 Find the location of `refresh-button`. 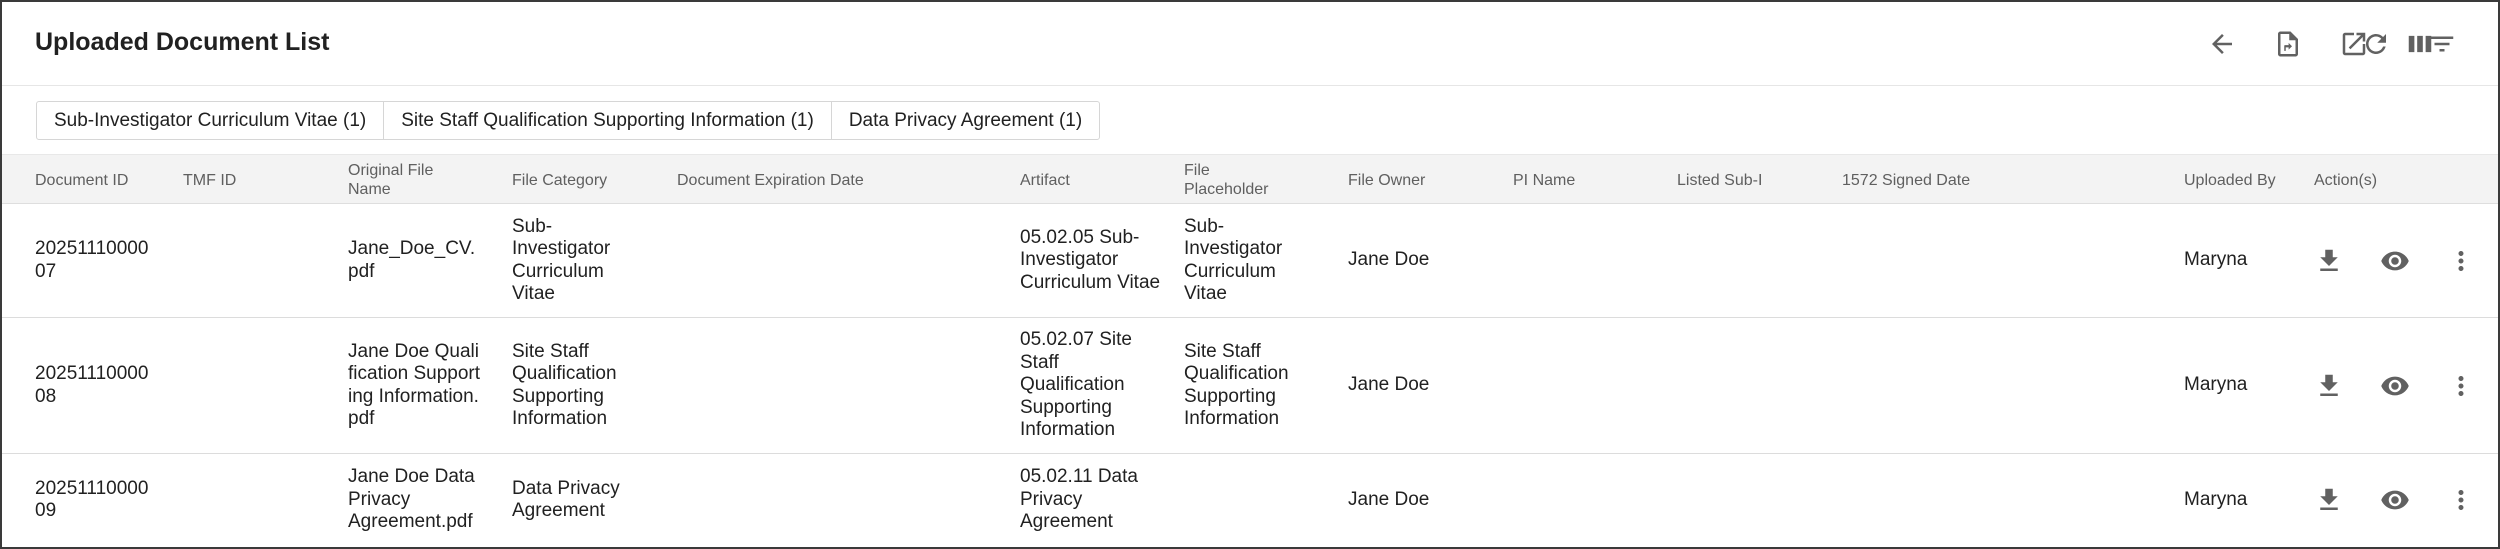

refresh-button is located at coordinates (2376, 44).